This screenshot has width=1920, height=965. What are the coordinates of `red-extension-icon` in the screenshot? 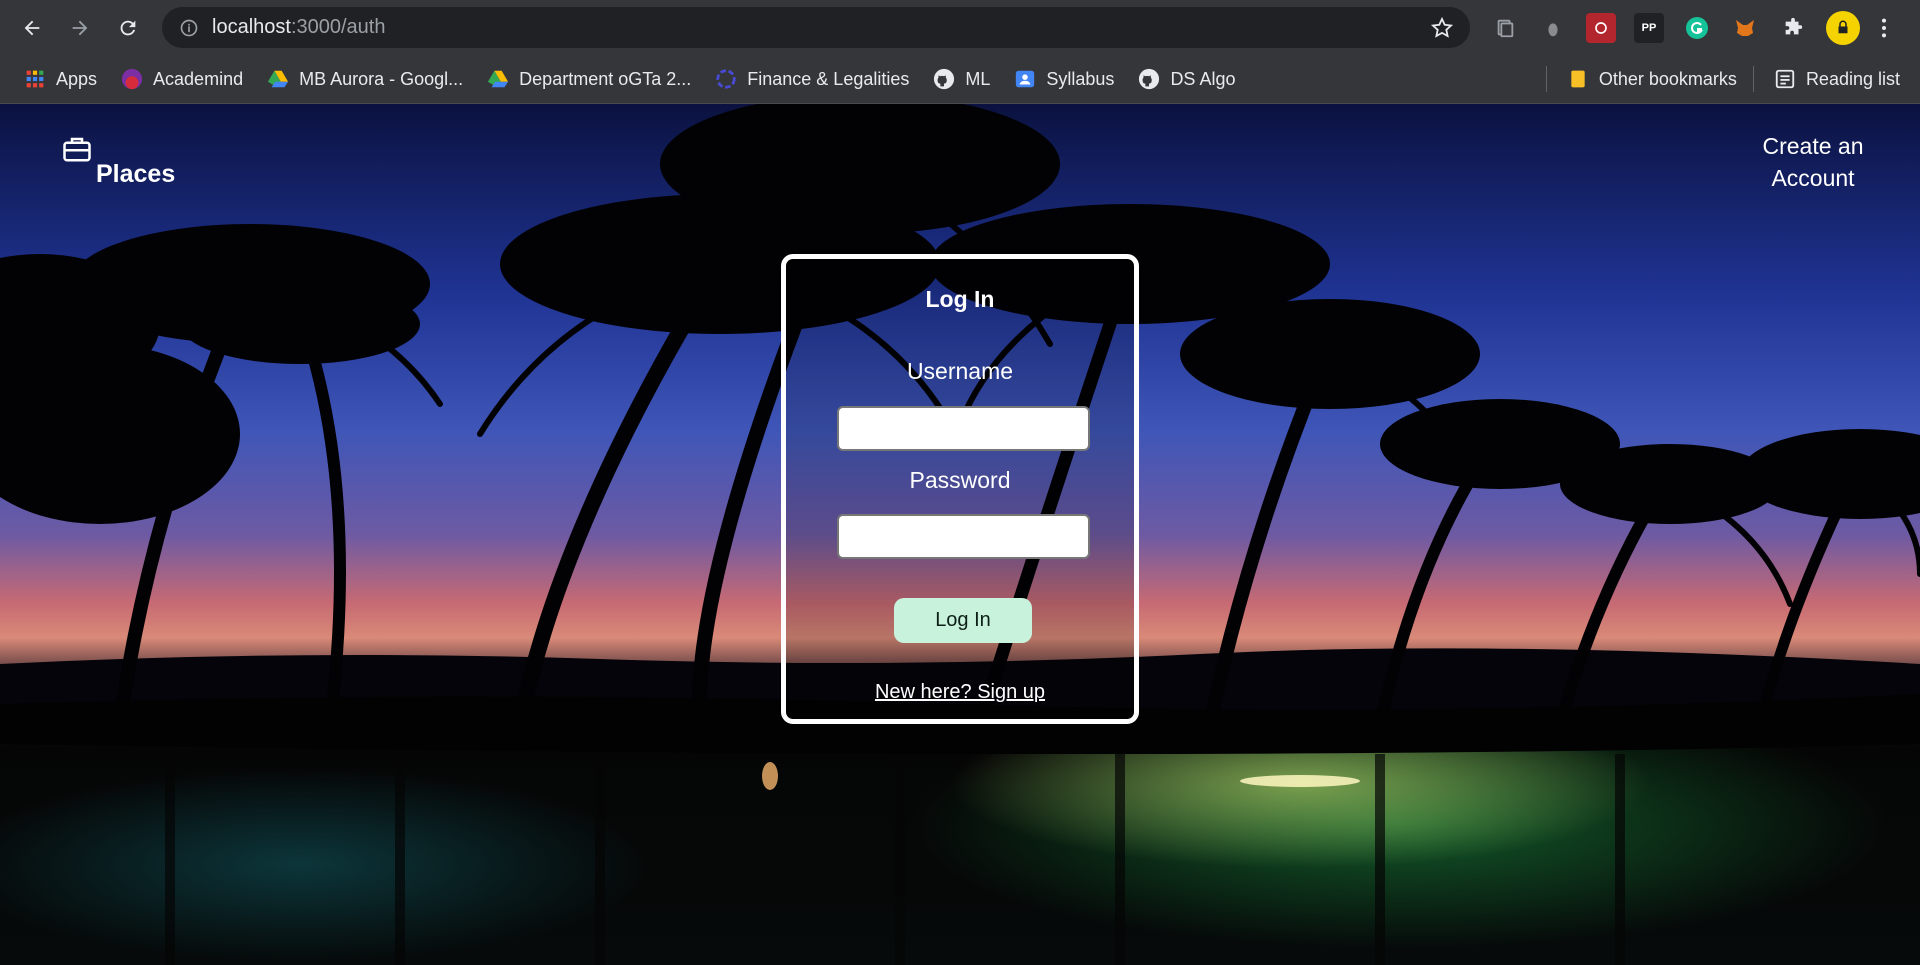 It's located at (1601, 28).